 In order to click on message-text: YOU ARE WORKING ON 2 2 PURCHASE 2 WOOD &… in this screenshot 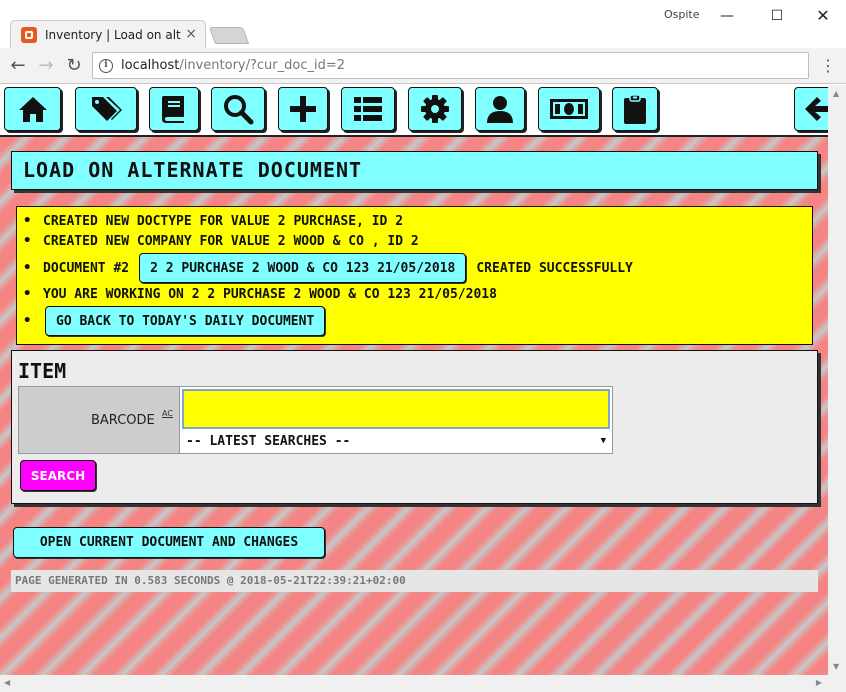, I will do `click(270, 294)`.